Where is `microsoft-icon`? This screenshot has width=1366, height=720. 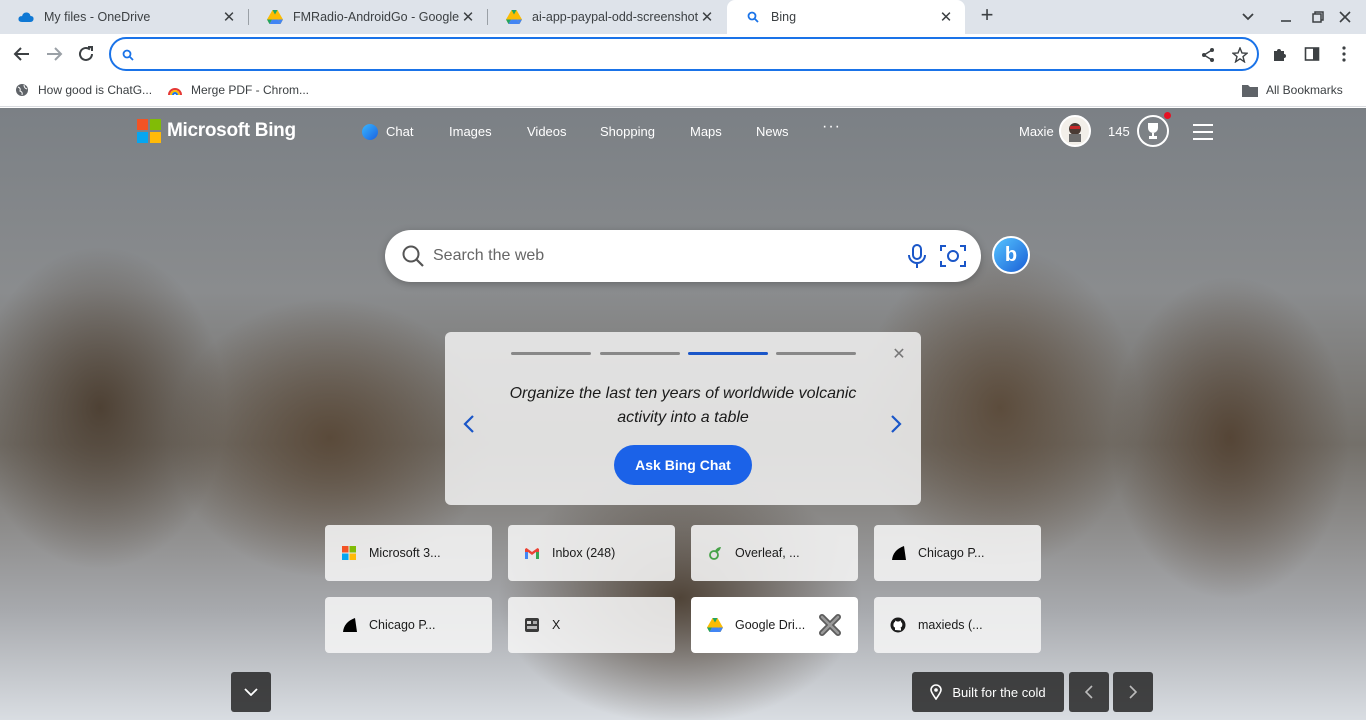 microsoft-icon is located at coordinates (349, 553).